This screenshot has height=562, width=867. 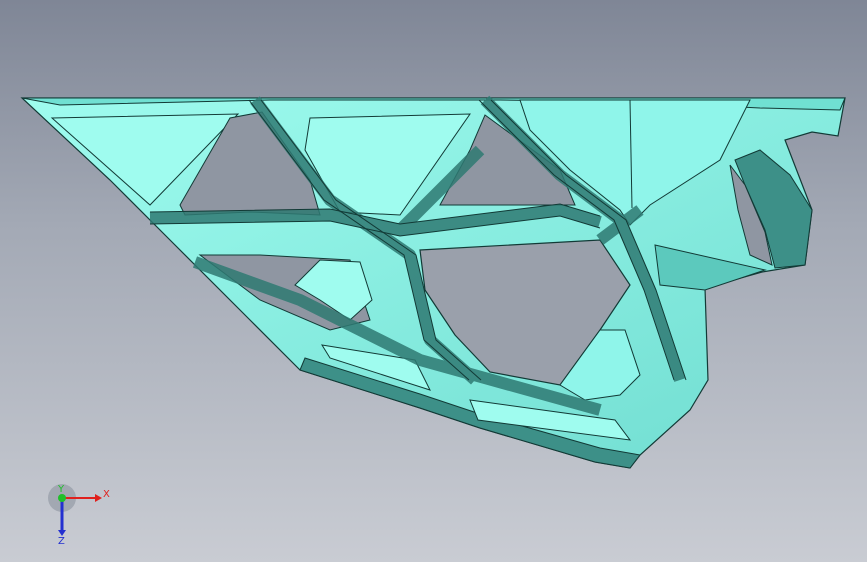 What do you see at coordinates (106, 494) in the screenshot?
I see `x-axis-label: X` at bounding box center [106, 494].